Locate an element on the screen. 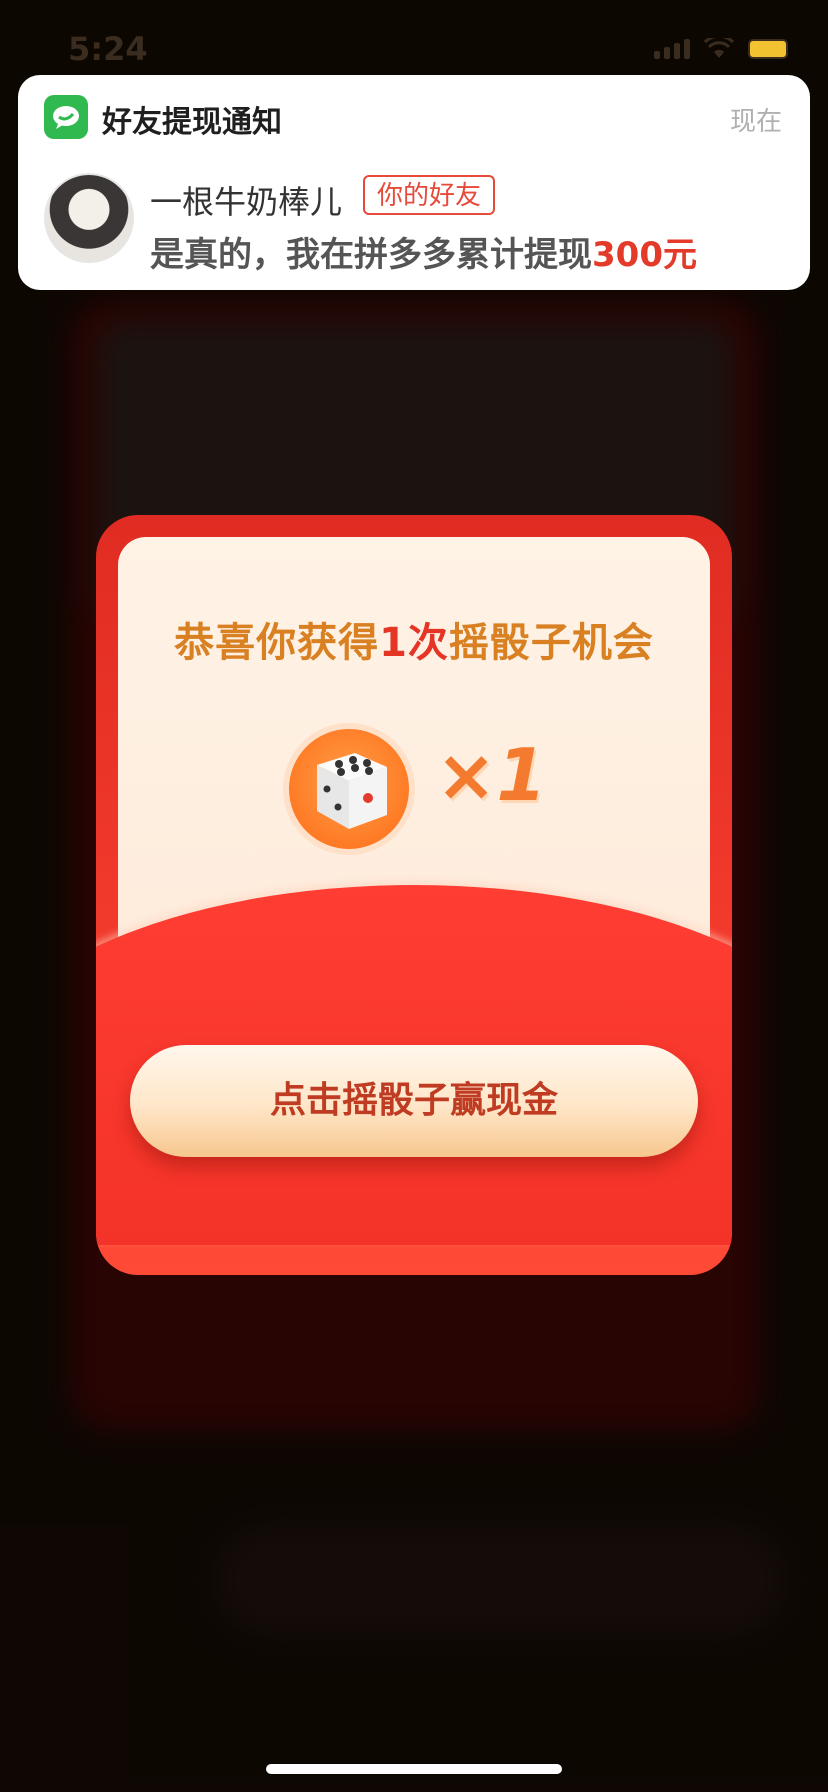  wifi-icon is located at coordinates (719, 48).